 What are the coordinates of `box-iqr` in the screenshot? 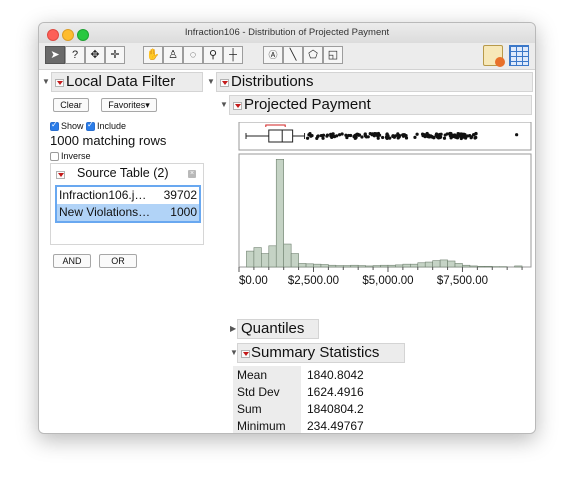 It's located at (281, 136).